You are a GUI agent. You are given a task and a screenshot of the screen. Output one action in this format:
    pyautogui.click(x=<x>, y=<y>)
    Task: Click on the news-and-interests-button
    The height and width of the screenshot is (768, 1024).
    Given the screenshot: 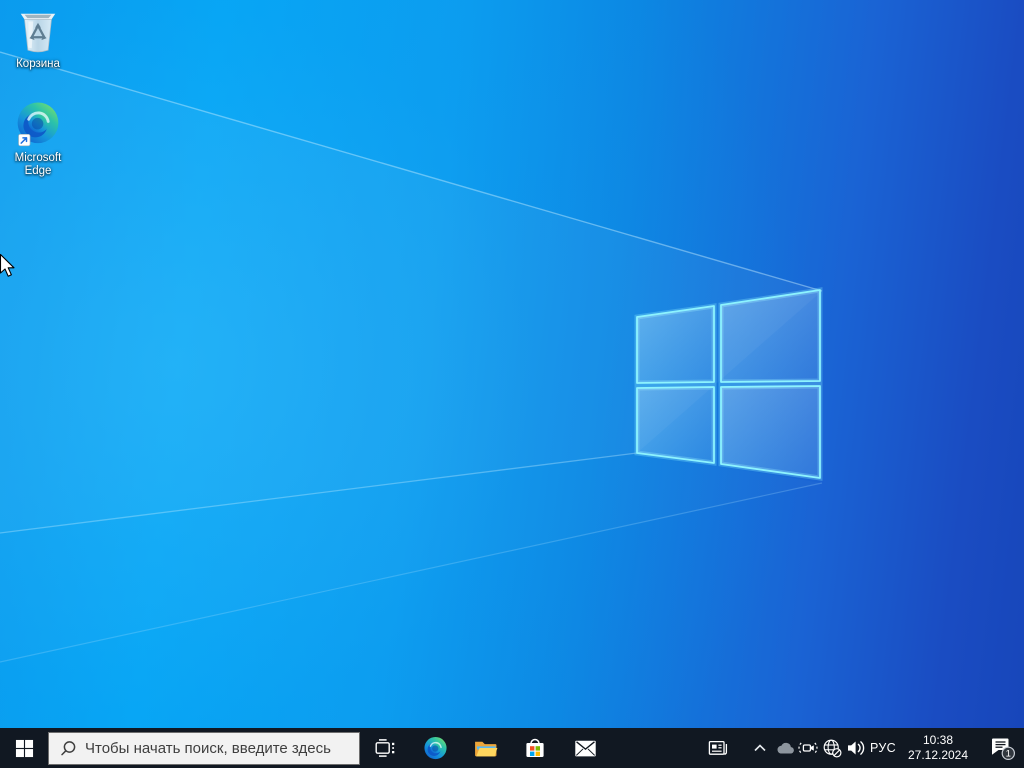 What is the action you would take?
    pyautogui.click(x=718, y=748)
    